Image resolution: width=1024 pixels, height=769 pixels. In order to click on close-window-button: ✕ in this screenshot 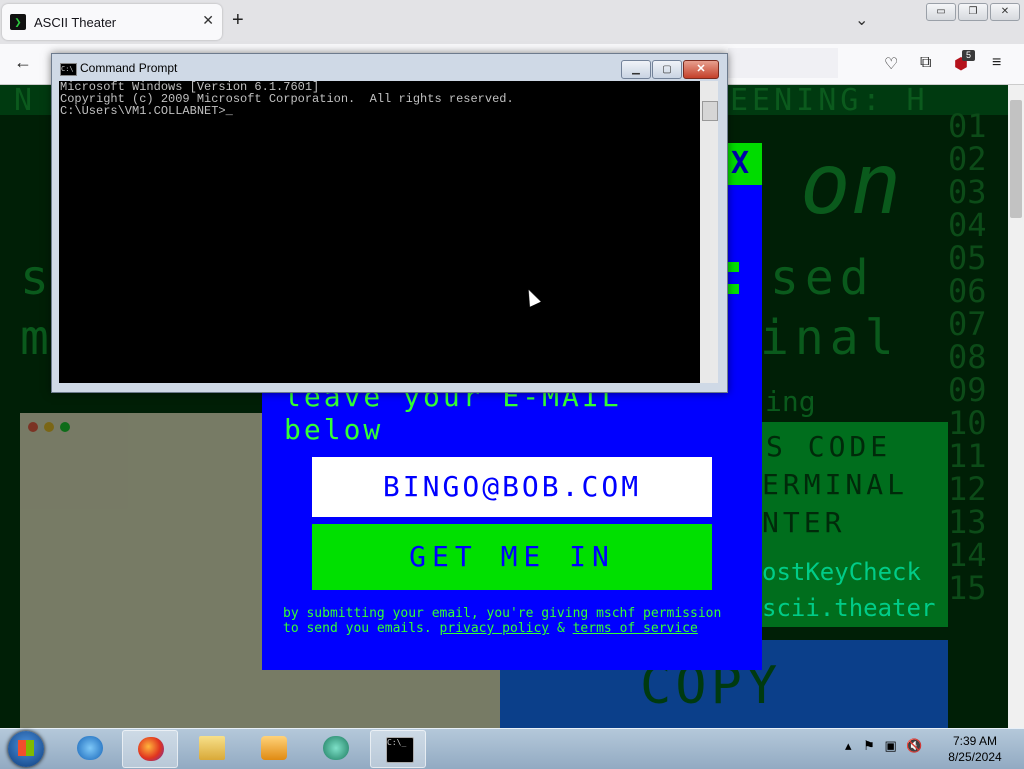, I will do `click(1005, 12)`.